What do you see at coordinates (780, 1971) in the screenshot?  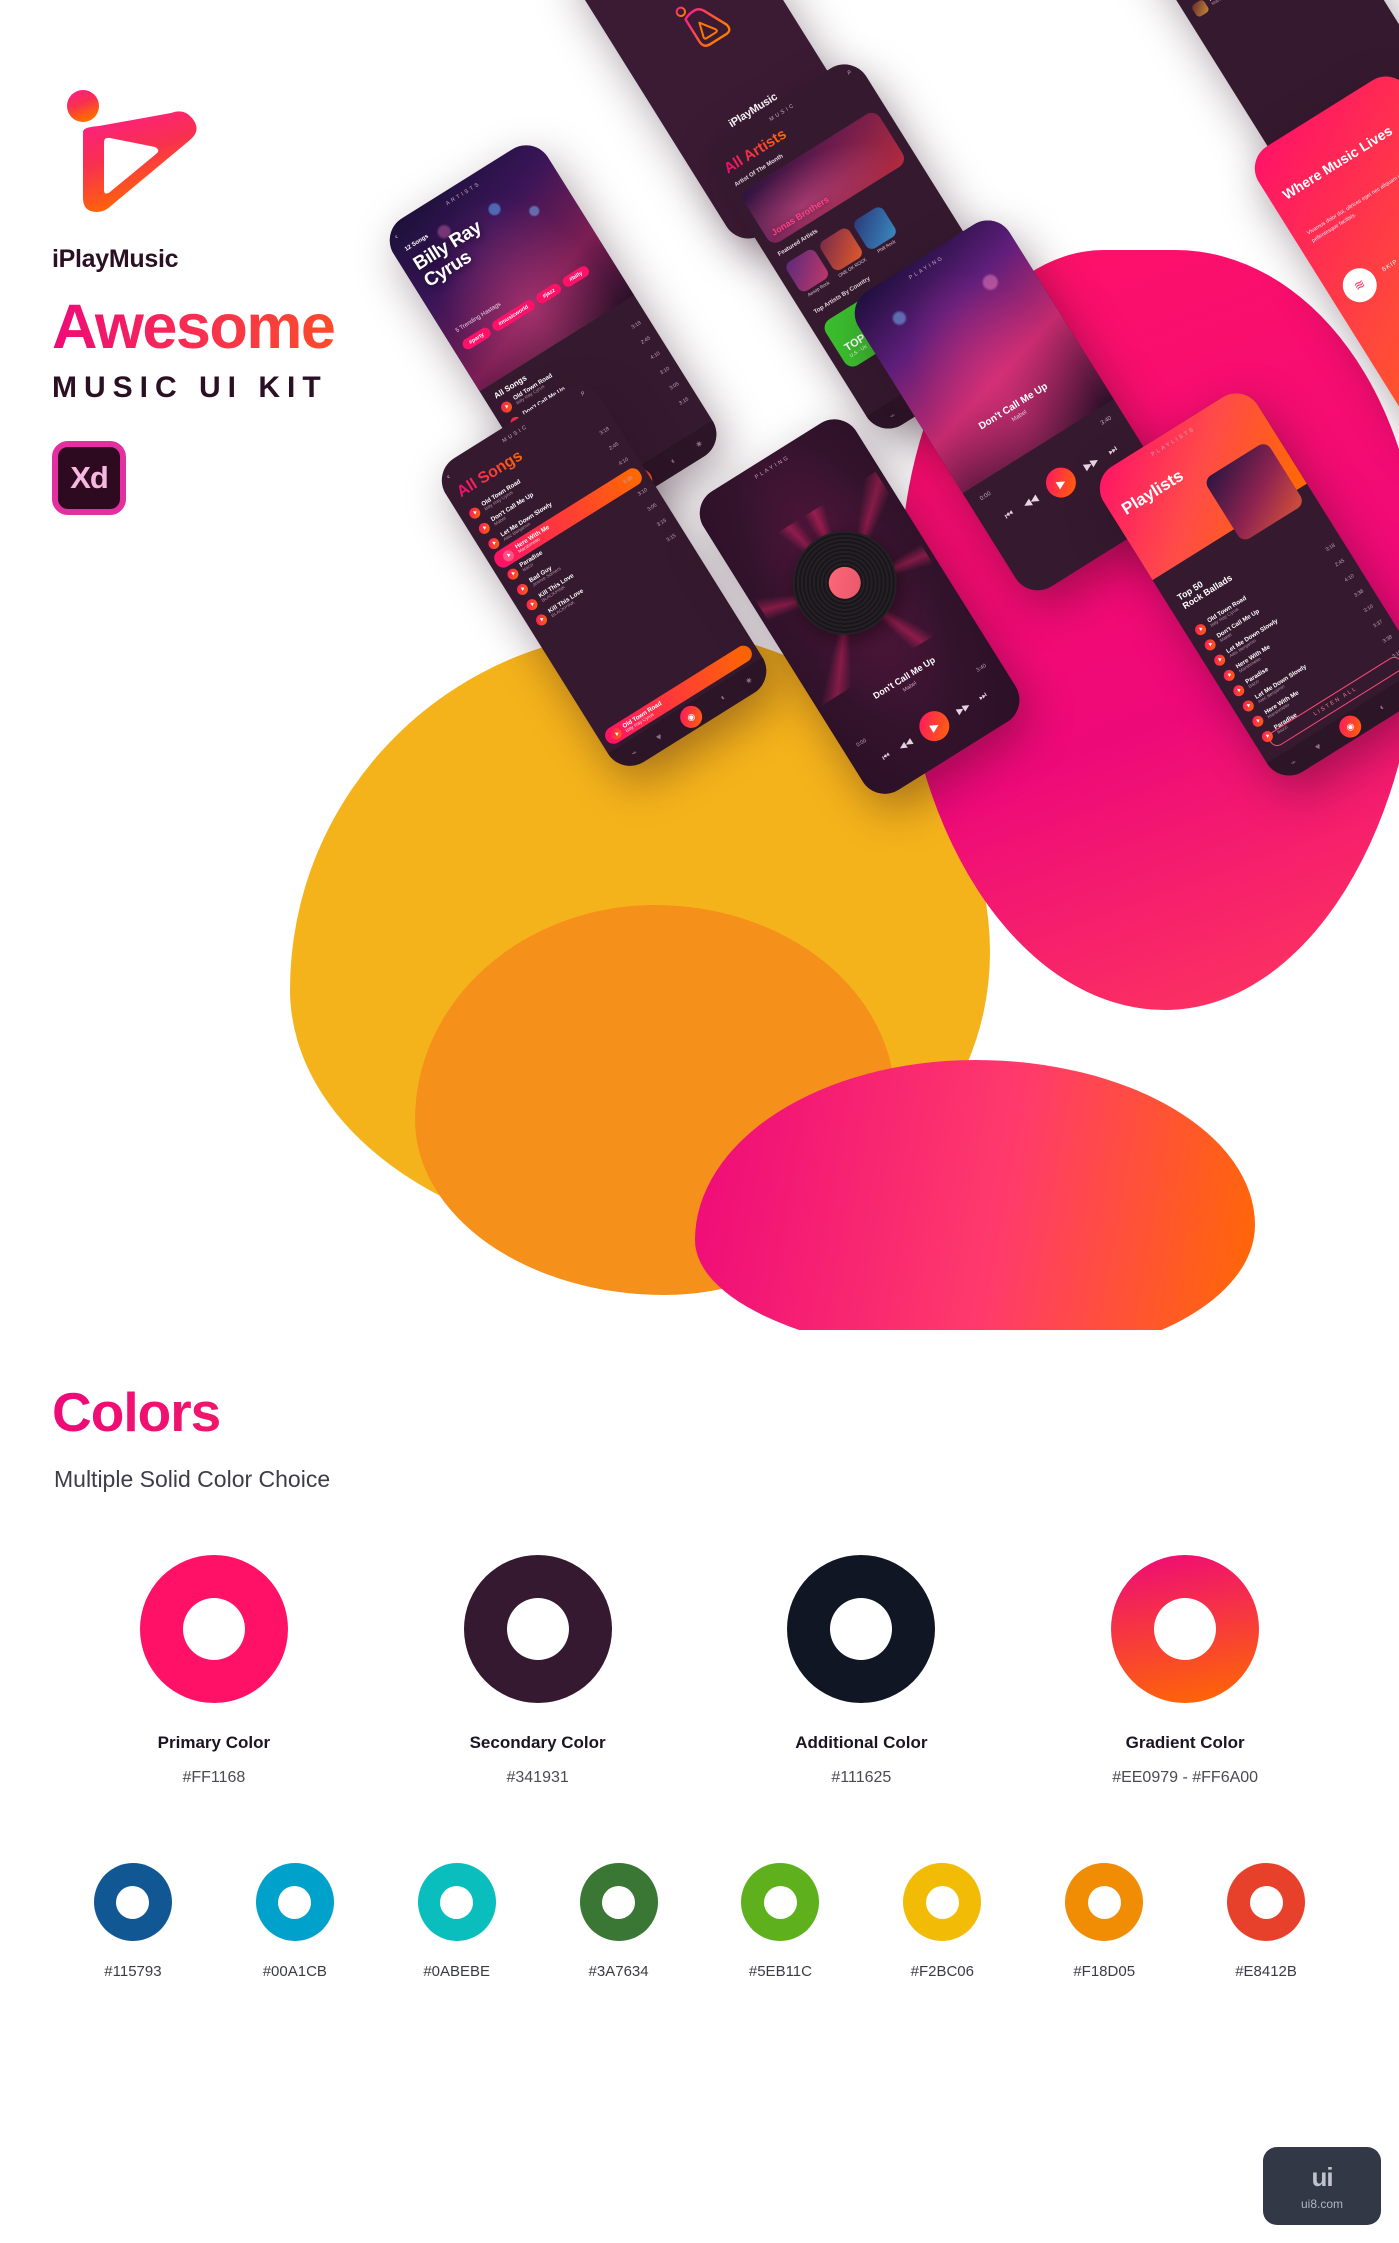 I see `color-hex: #5EB11C` at bounding box center [780, 1971].